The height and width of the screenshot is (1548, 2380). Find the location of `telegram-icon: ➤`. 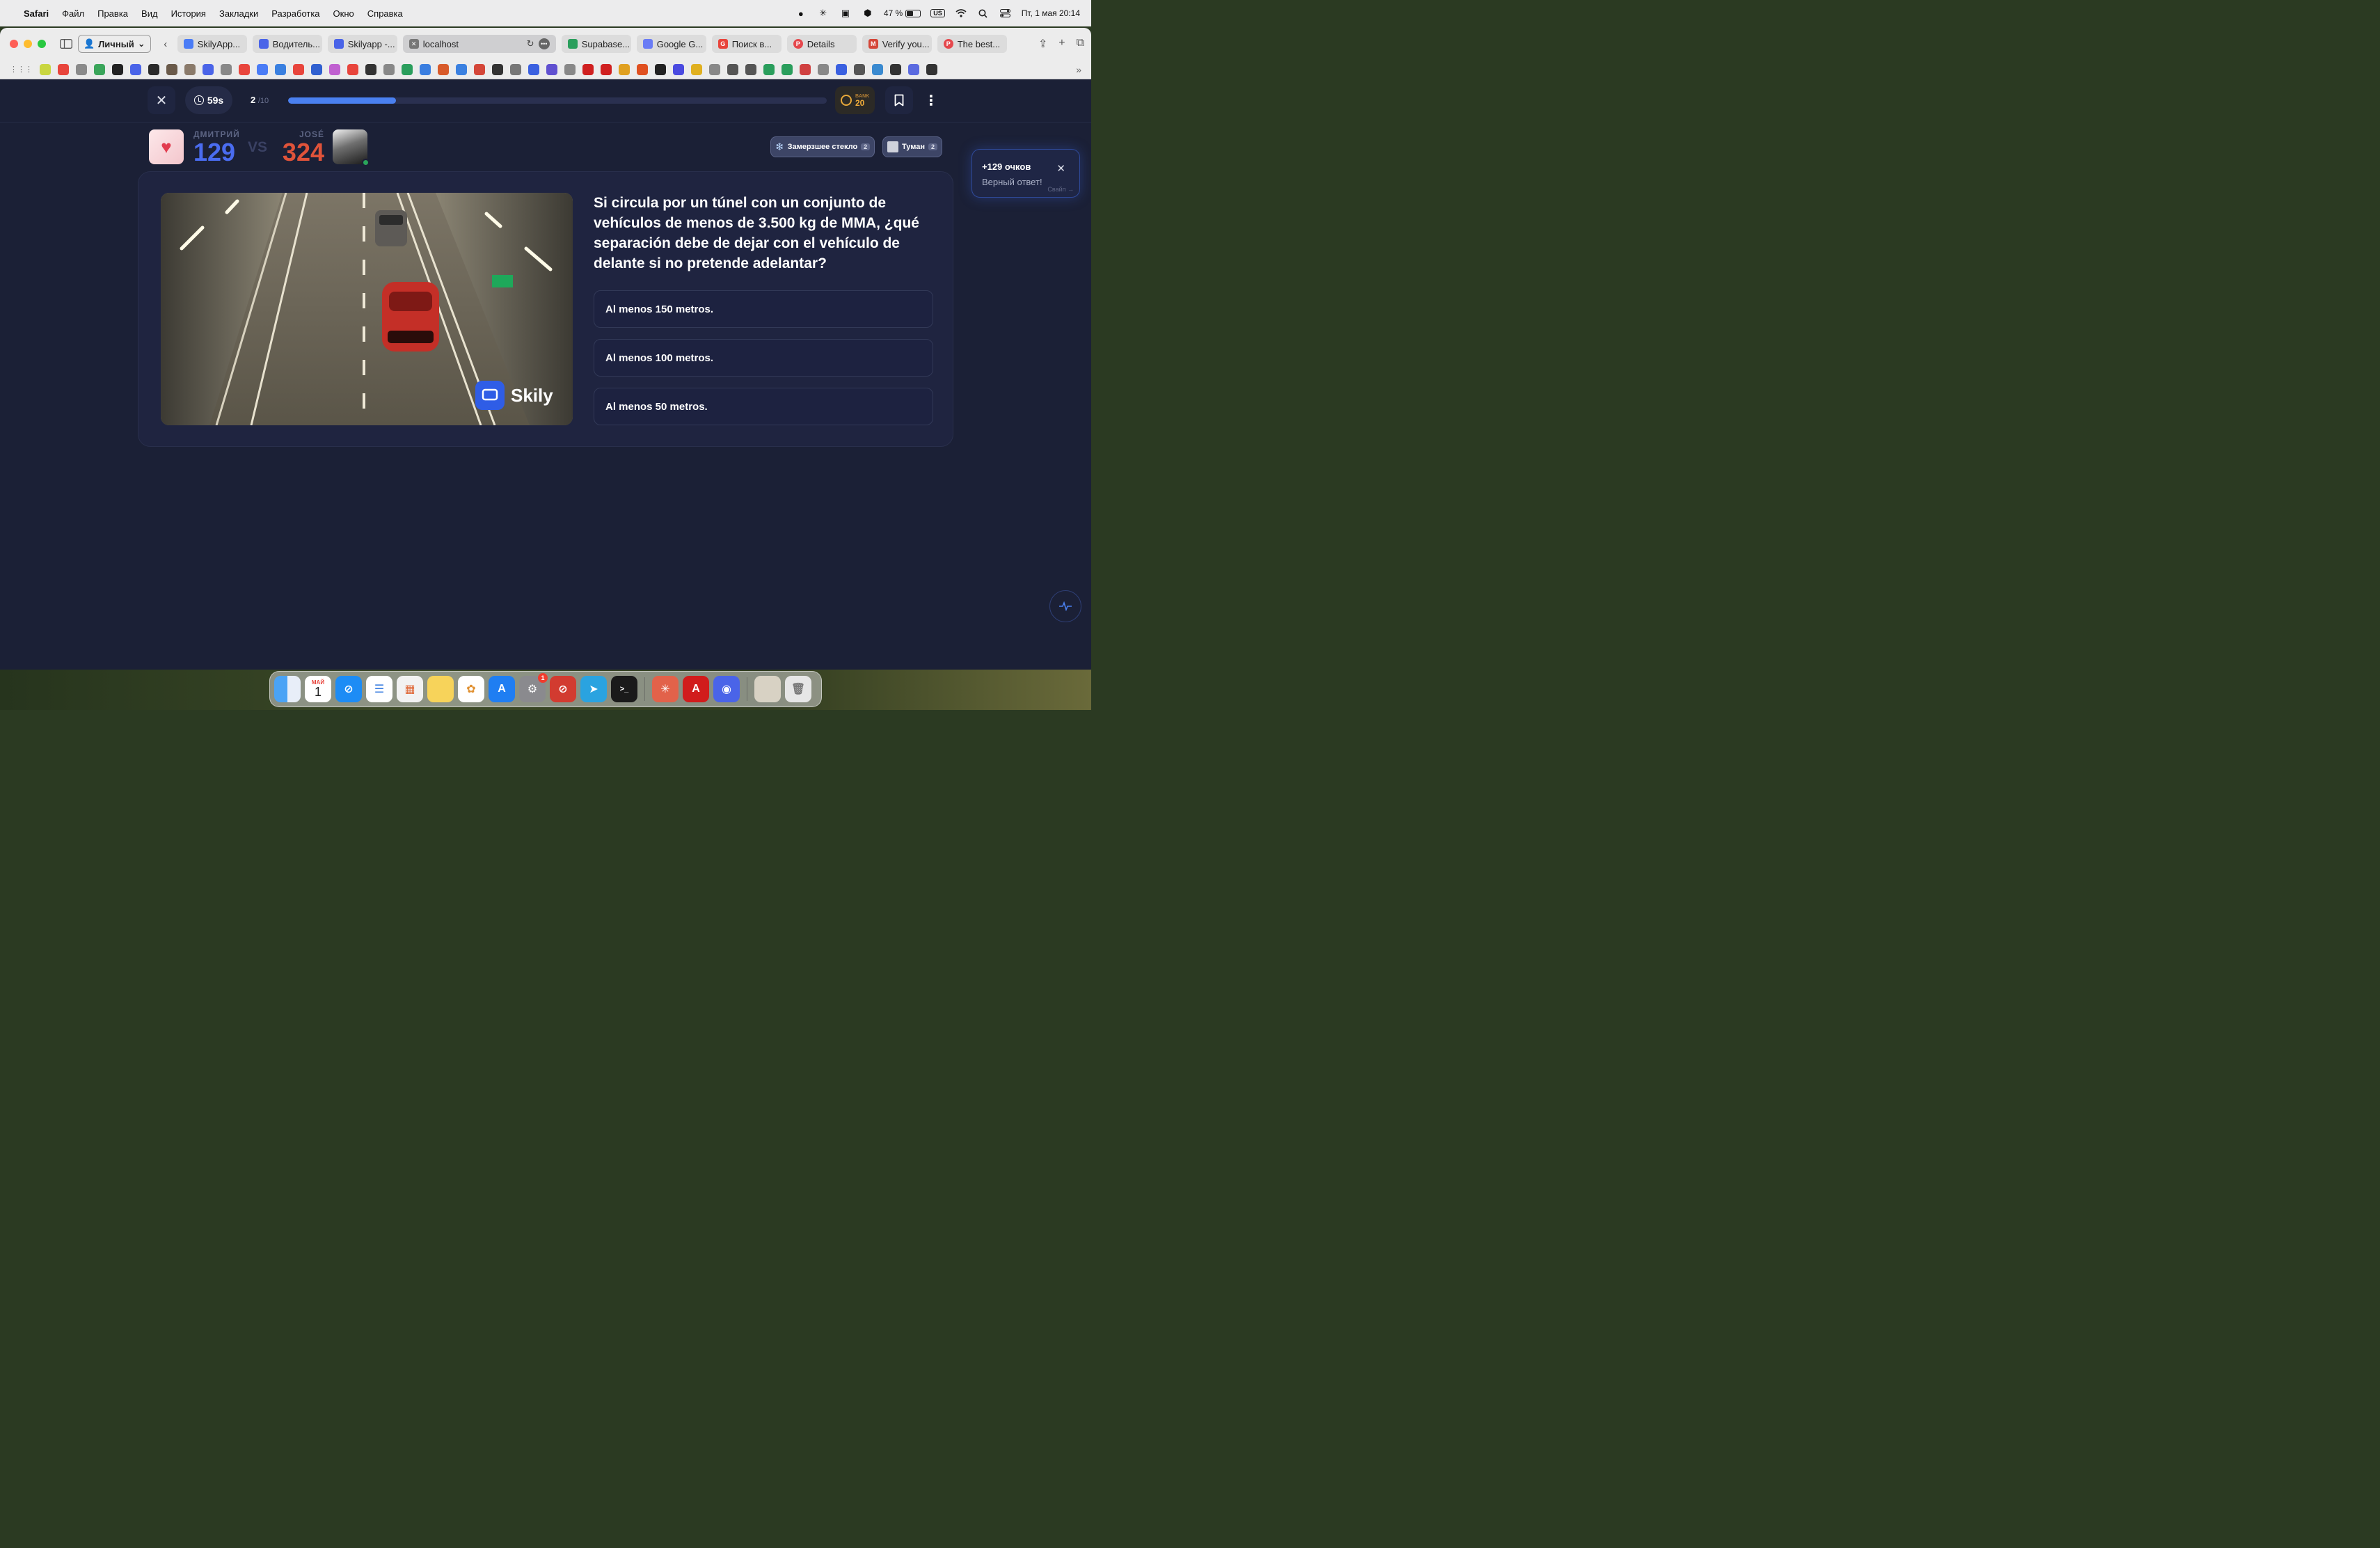

telegram-icon: ➤ is located at coordinates (593, 689).